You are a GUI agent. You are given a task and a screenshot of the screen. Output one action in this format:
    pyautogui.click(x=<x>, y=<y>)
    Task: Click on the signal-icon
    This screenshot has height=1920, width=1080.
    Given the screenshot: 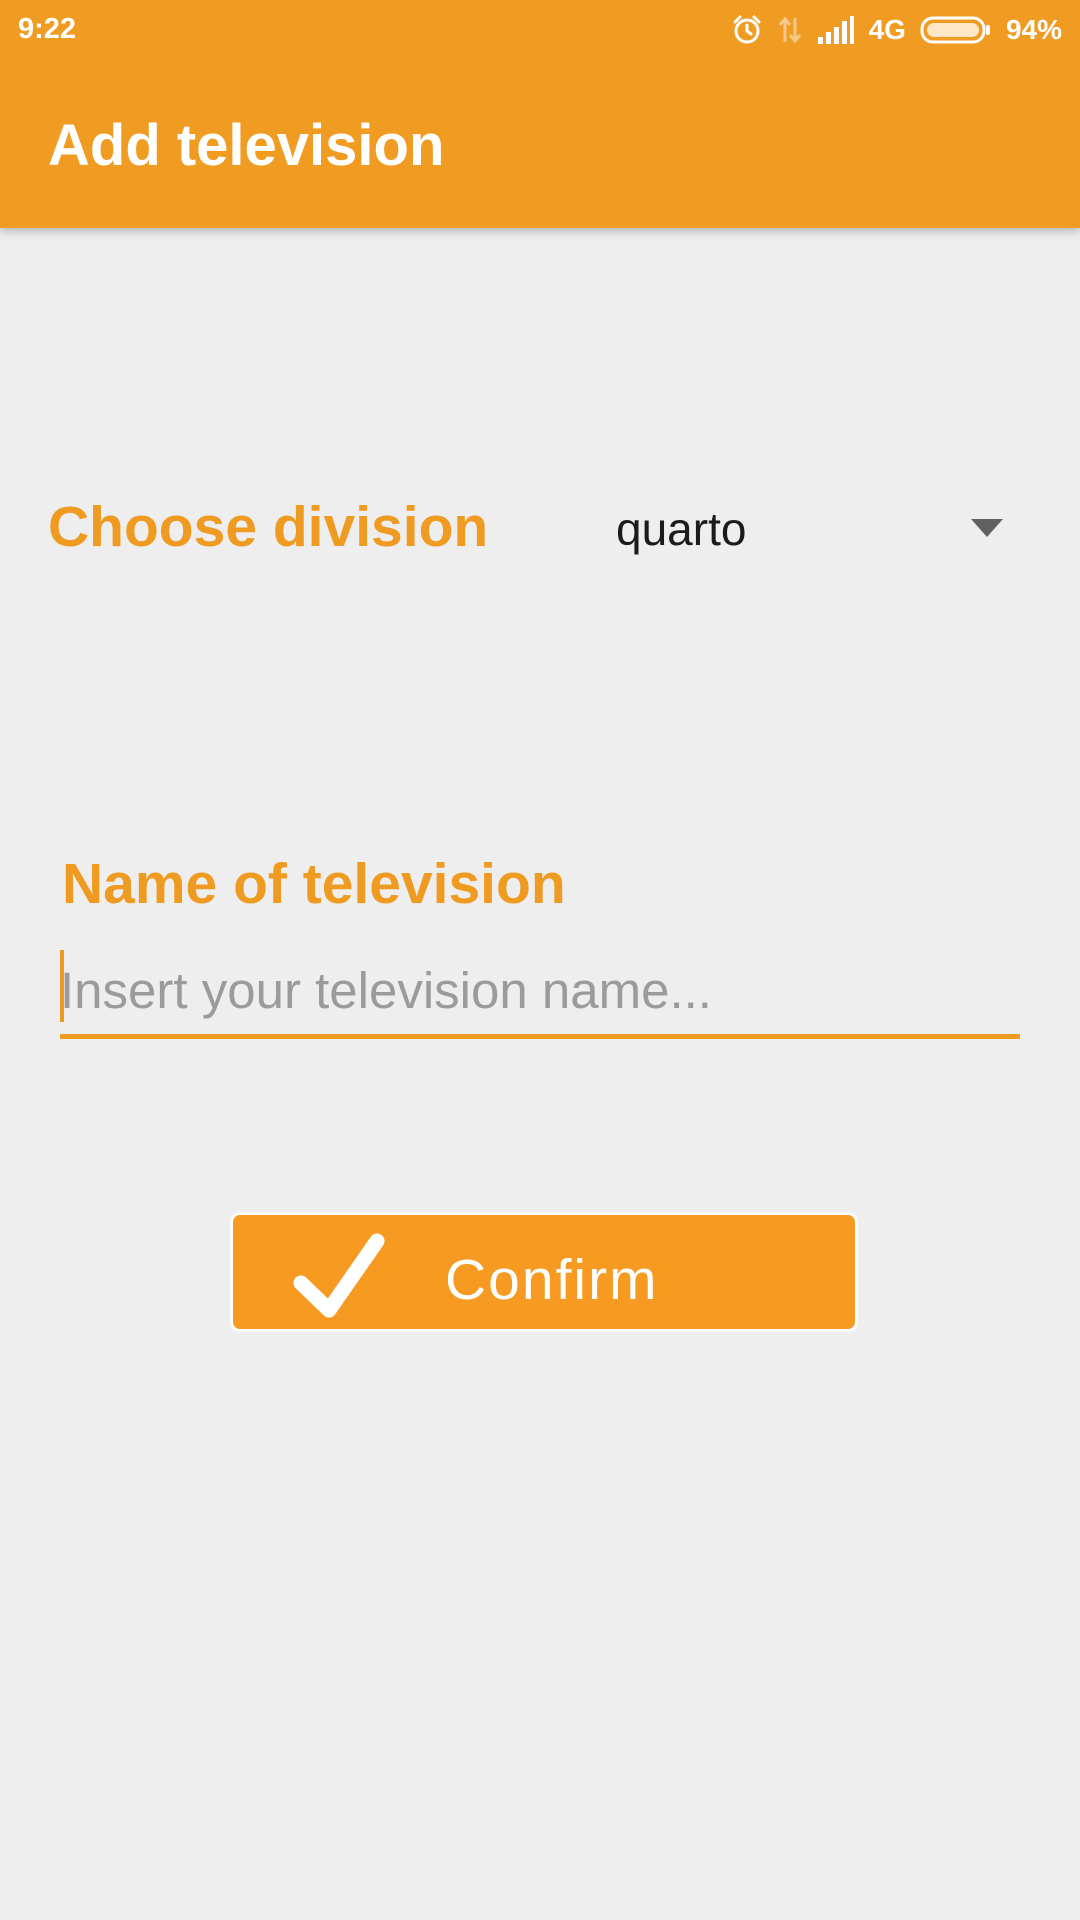 What is the action you would take?
    pyautogui.click(x=836, y=30)
    